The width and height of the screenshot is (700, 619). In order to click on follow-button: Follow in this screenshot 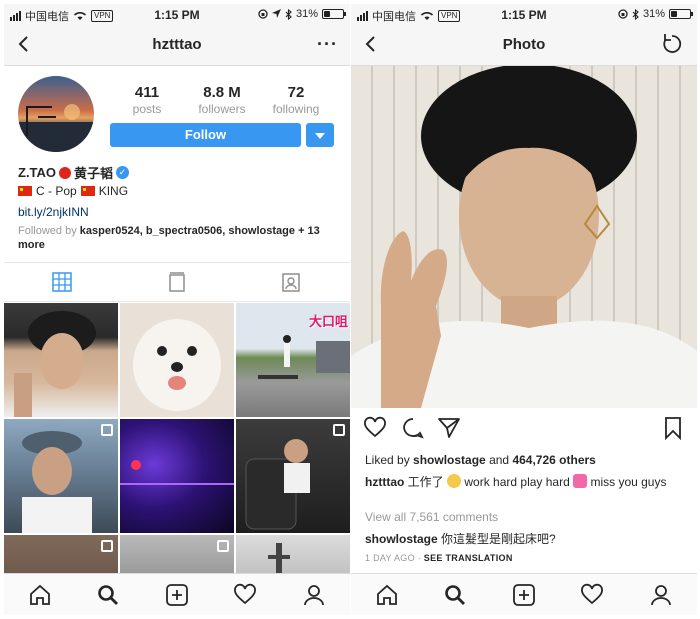, I will do `click(205, 135)`.